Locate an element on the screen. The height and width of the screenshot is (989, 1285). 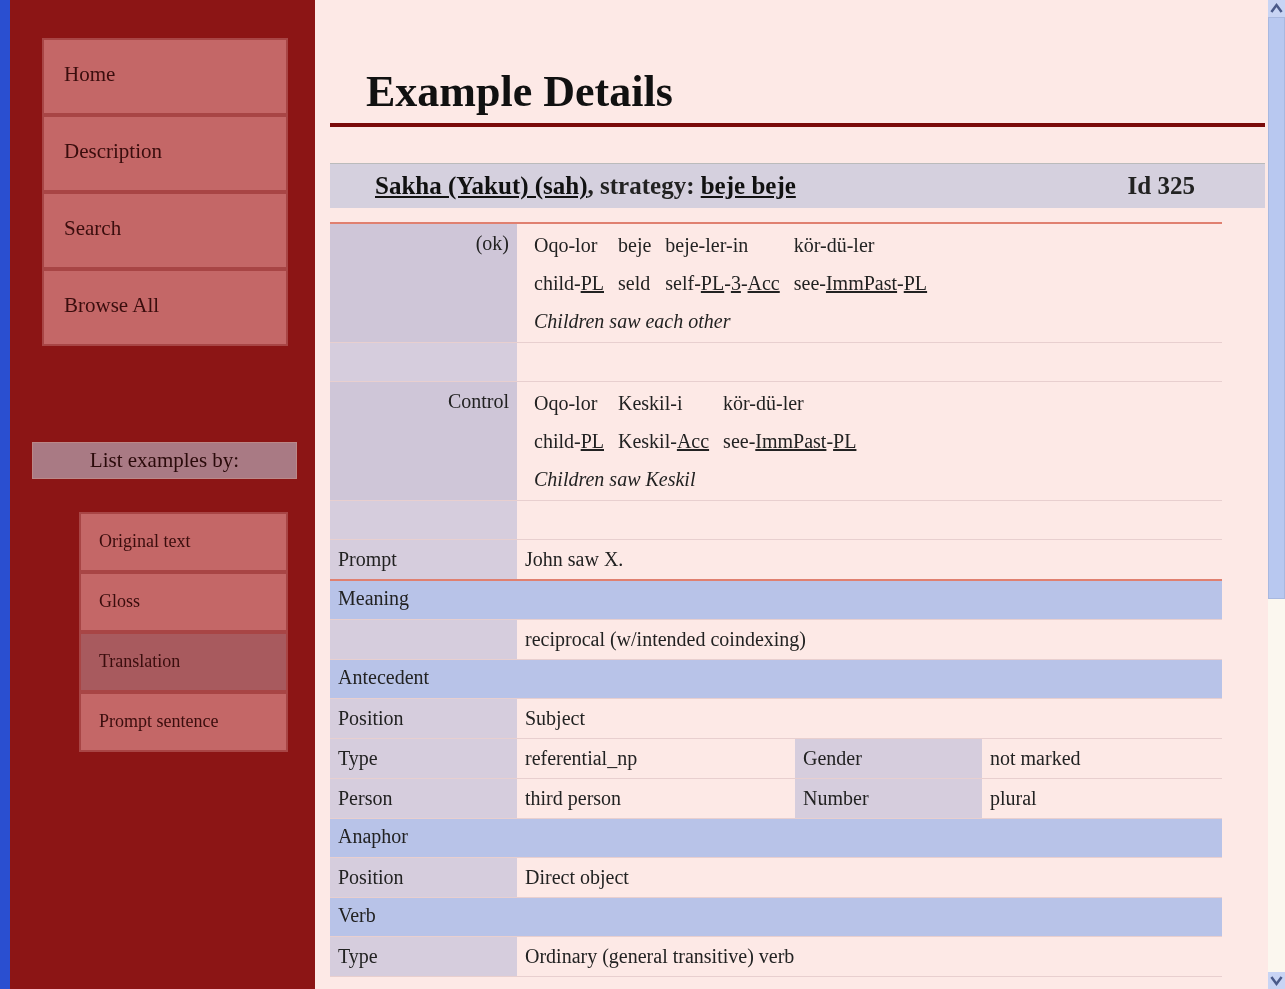
list-option: Translation is located at coordinates (183, 662).